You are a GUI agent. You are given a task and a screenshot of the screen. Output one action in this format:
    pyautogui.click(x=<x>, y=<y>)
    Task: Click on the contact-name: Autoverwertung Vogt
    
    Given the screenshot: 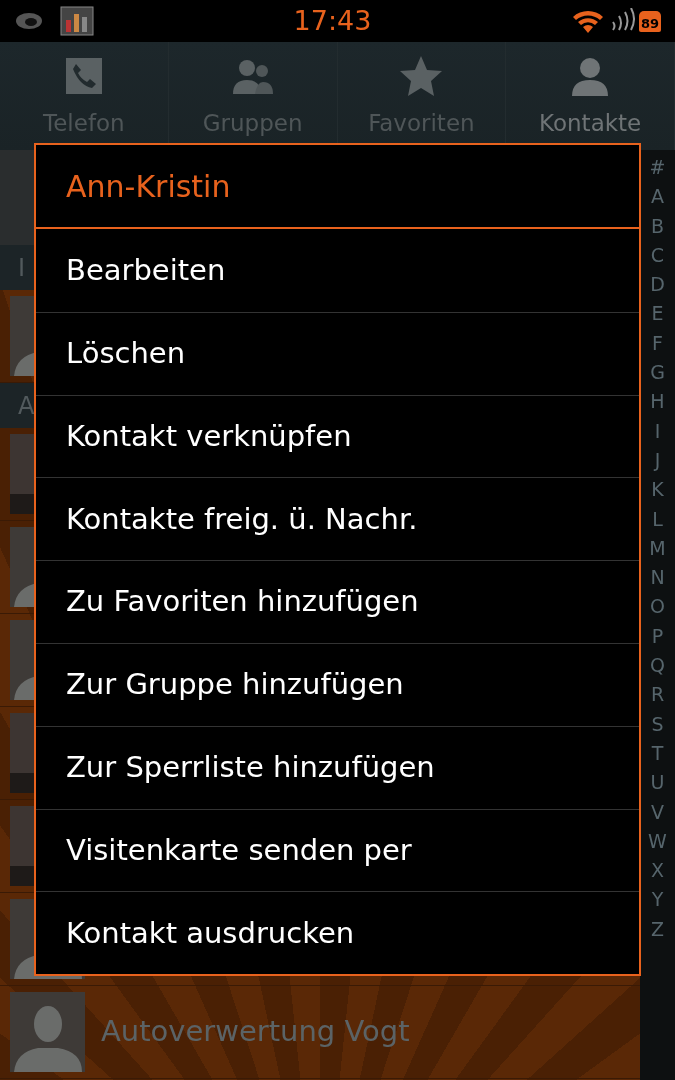 What is the action you would take?
    pyautogui.click(x=255, y=1032)
    